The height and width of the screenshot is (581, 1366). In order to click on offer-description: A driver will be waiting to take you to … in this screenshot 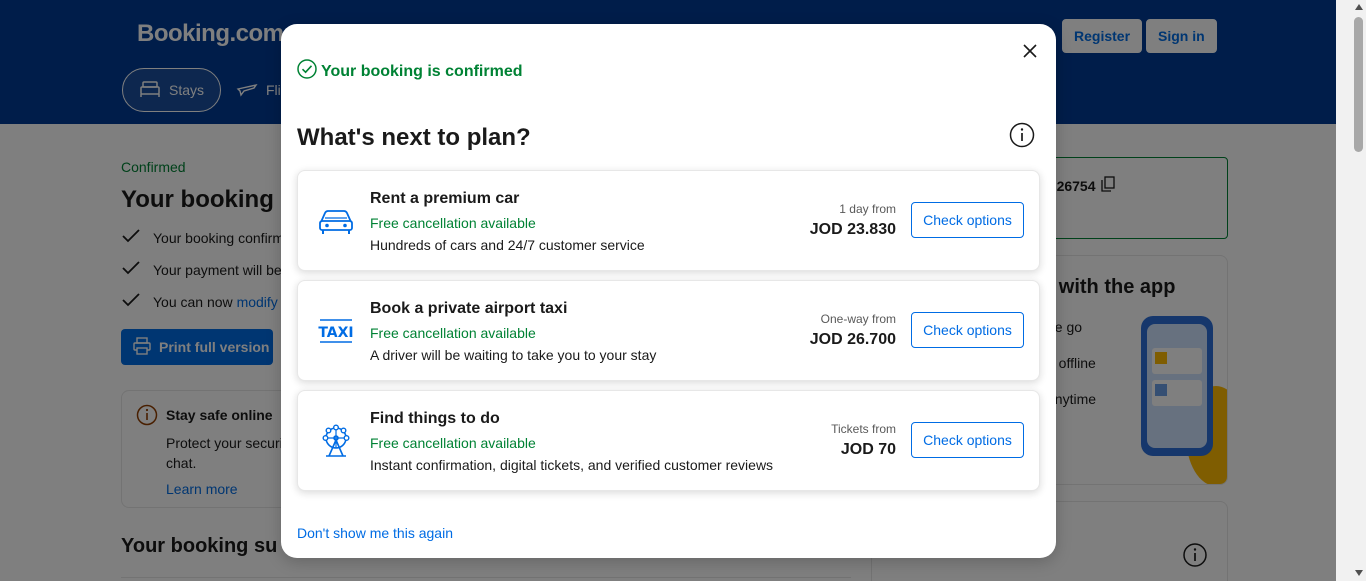, I will do `click(513, 355)`.